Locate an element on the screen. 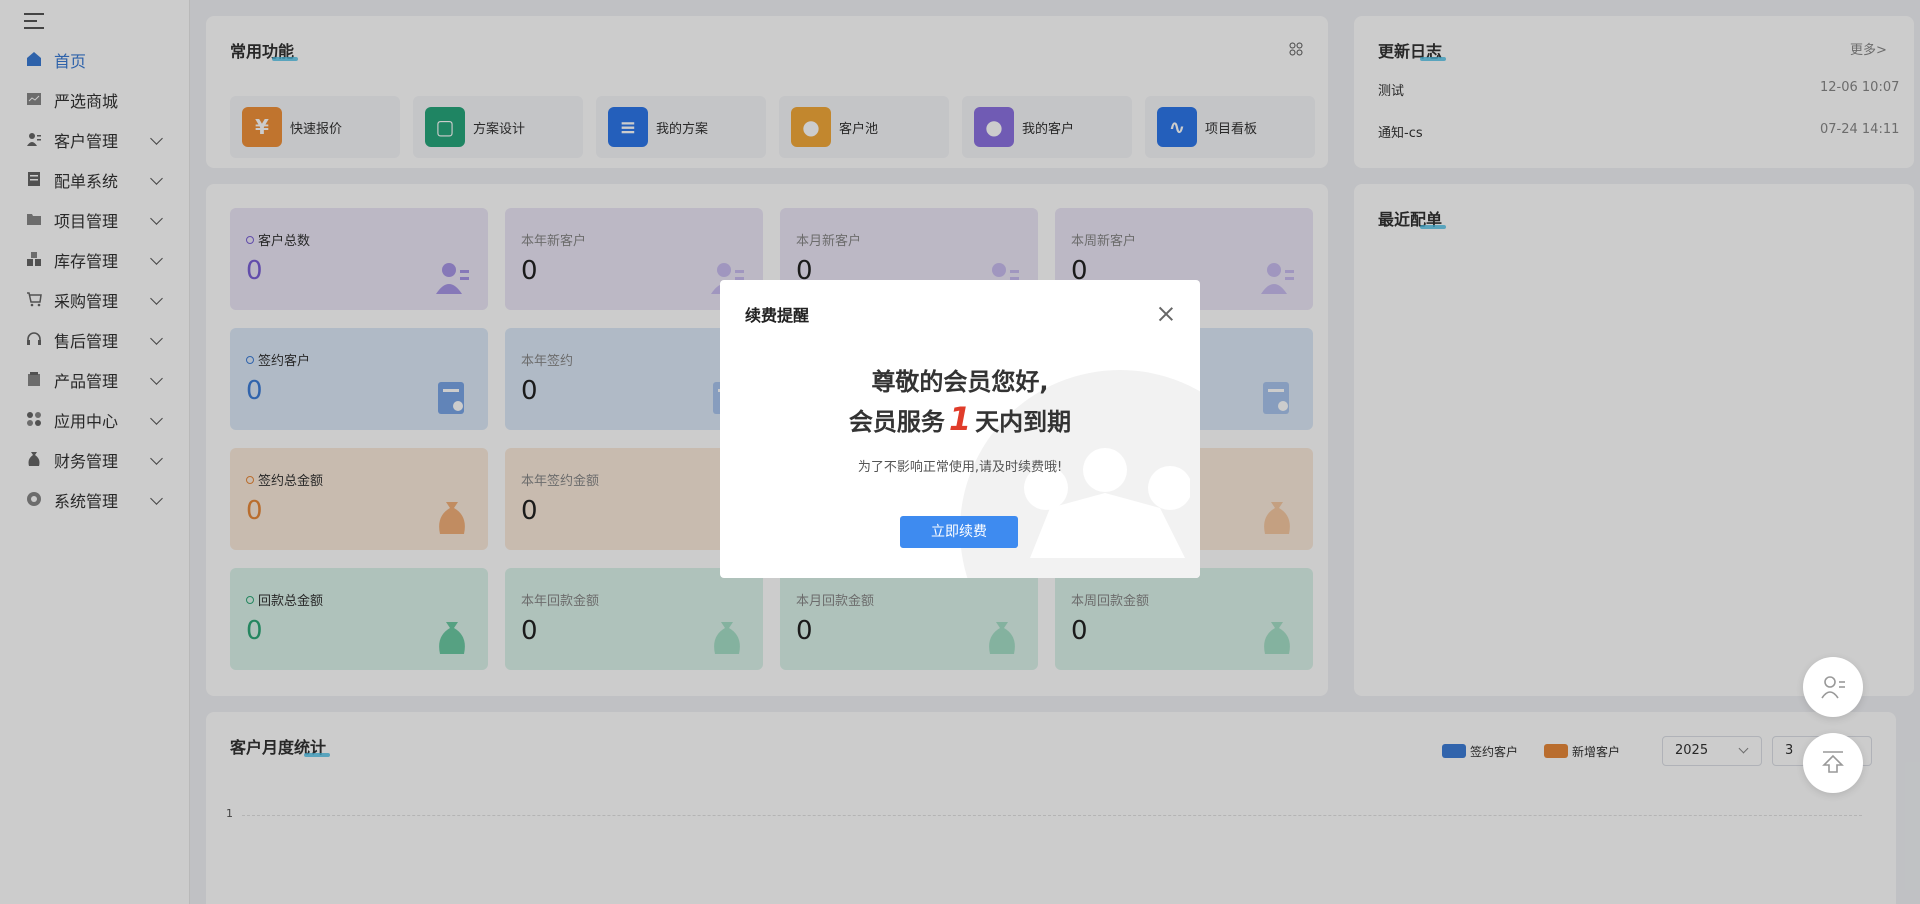 Image resolution: width=1920 pixels, height=904 pixels. arrow-up-icon is located at coordinates (1833, 762).